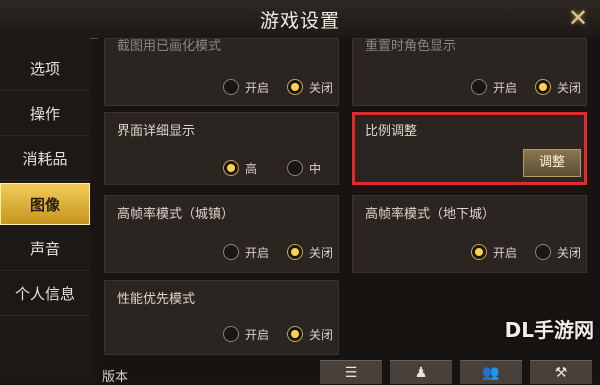 The height and width of the screenshot is (385, 600). I want to click on character-icon: ♟, so click(421, 372).